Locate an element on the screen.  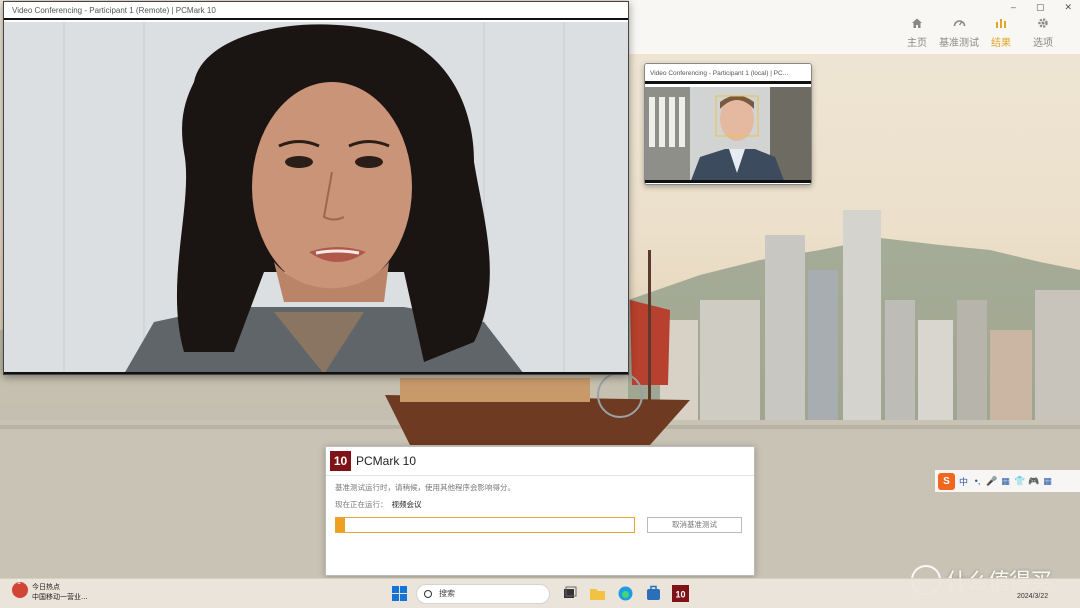
nav-results-label: 结果 is located at coordinates (1001, 43).